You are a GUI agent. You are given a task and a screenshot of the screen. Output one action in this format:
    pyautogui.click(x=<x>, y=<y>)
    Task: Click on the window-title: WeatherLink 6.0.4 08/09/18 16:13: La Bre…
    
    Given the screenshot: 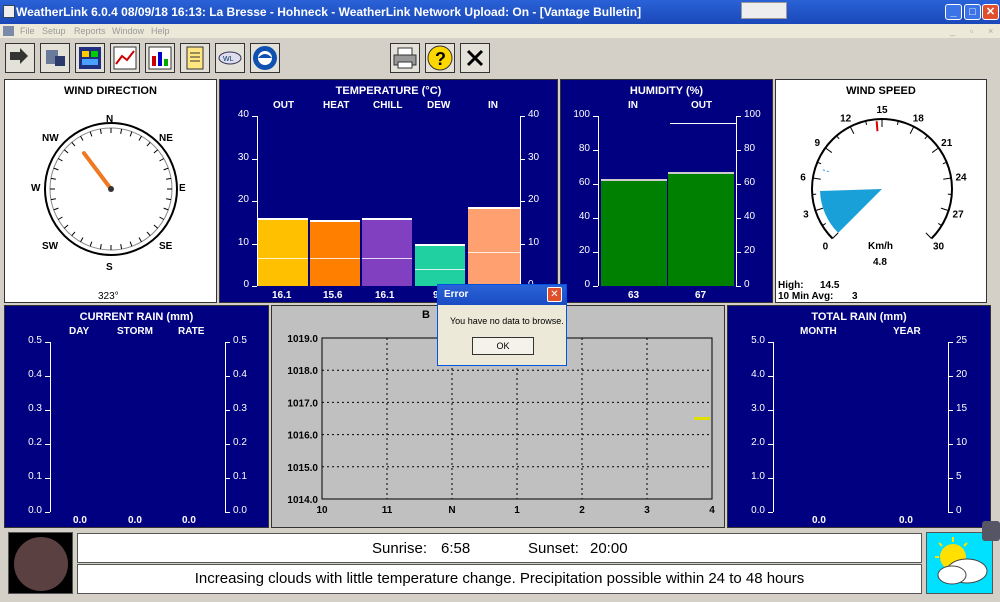 What is the action you would take?
    pyautogui.click(x=329, y=12)
    